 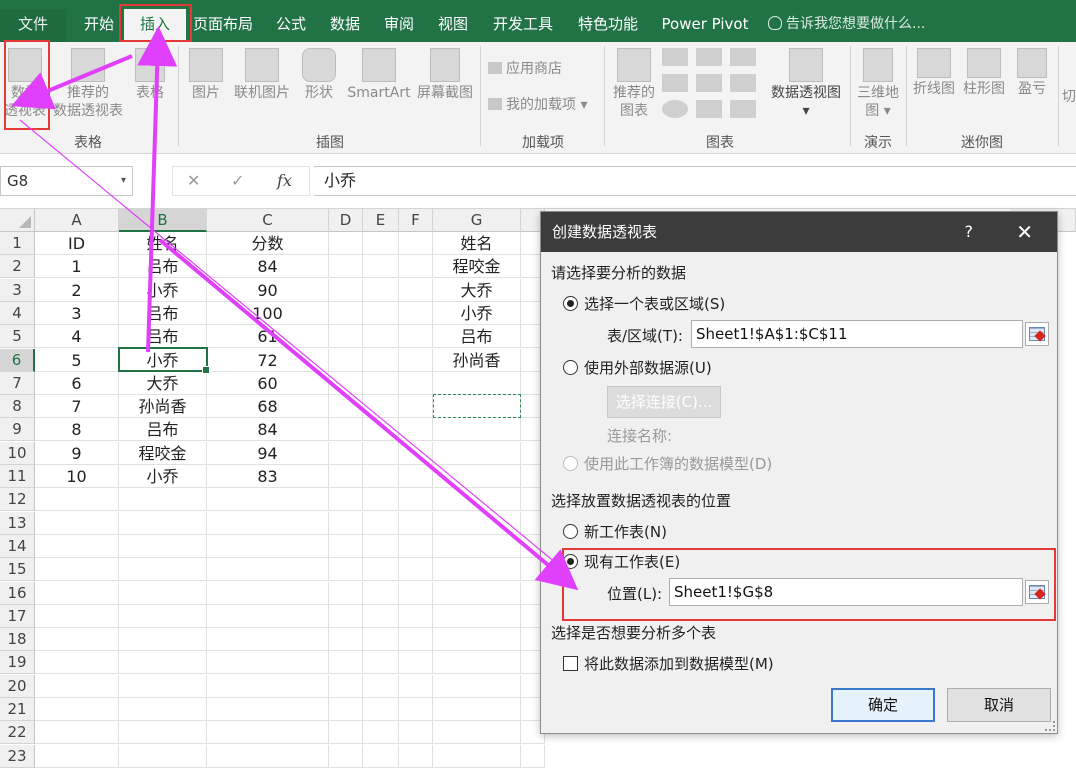 What do you see at coordinates (705, 25) in the screenshot?
I see `tab-power-pivot: Power Pivot` at bounding box center [705, 25].